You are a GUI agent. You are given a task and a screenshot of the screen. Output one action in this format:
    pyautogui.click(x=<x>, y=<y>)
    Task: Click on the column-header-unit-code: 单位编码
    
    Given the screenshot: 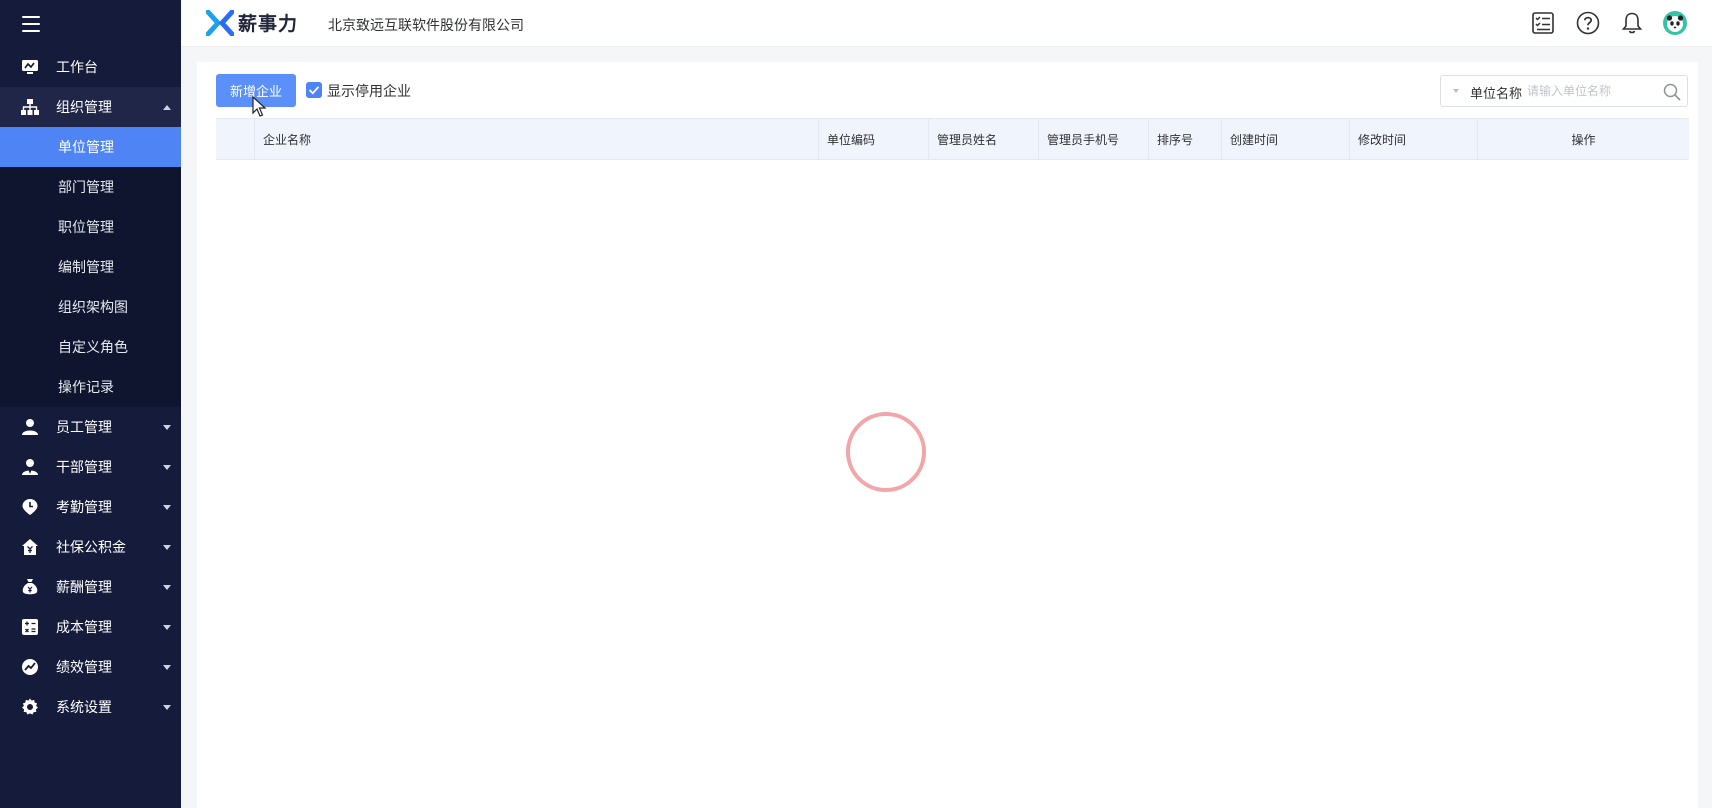 What is the action you would take?
    pyautogui.click(x=873, y=139)
    